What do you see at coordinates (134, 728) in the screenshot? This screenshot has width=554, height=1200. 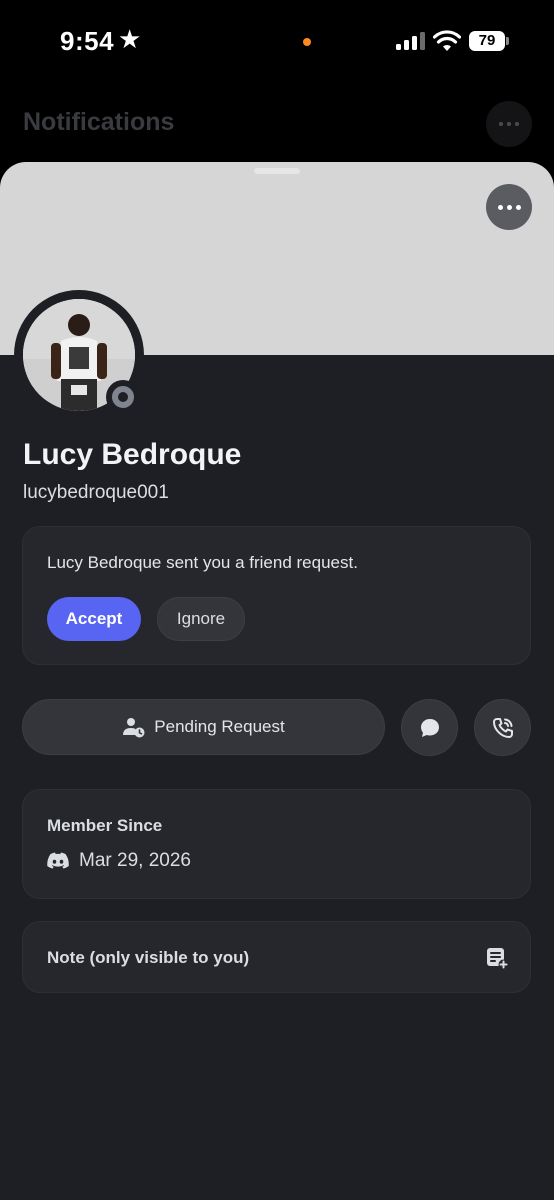 I see `pending-user-icon` at bounding box center [134, 728].